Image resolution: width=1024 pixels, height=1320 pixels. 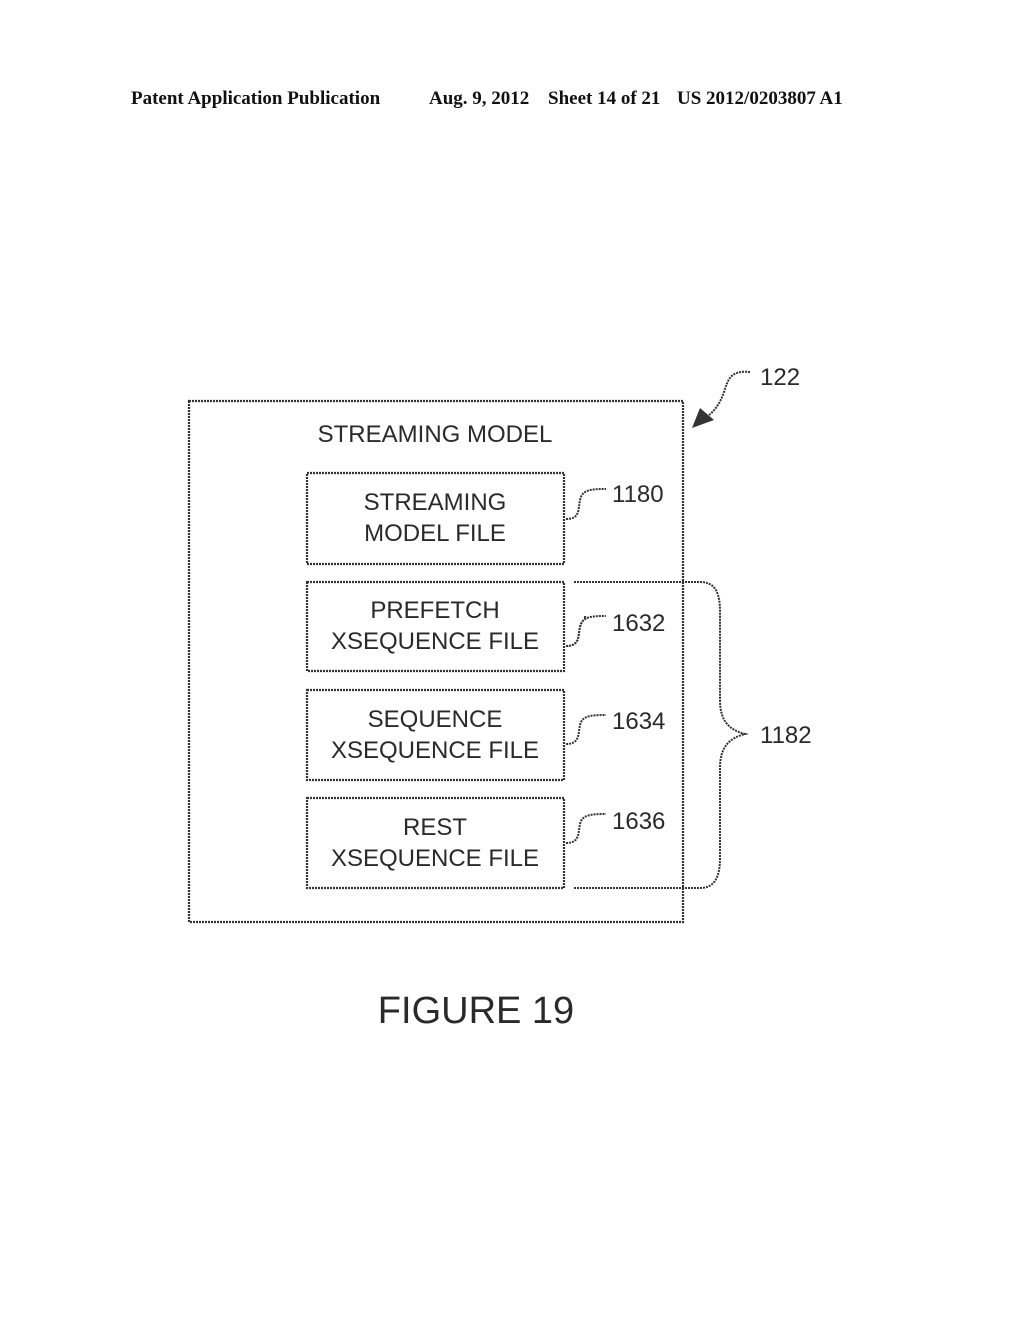 What do you see at coordinates (586, 504) in the screenshot?
I see `ref-1180-leader` at bounding box center [586, 504].